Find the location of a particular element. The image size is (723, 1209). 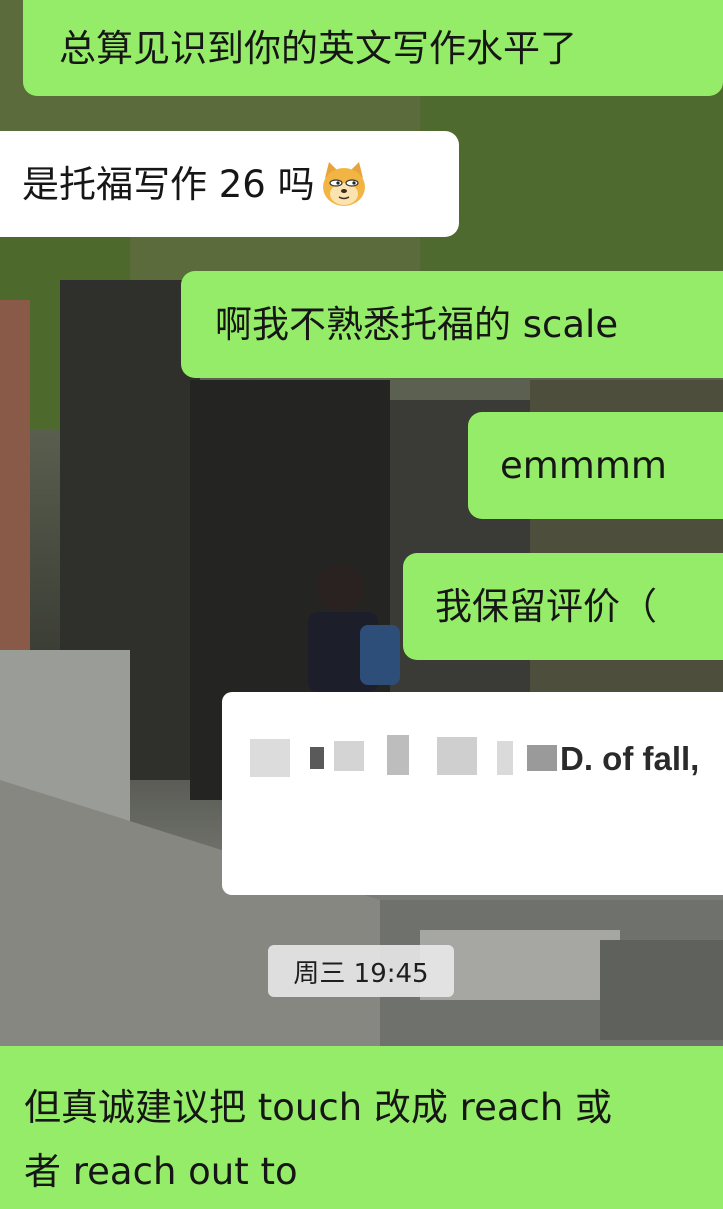

message-text: 是托福写作 26 吗 is located at coordinates (168, 184).